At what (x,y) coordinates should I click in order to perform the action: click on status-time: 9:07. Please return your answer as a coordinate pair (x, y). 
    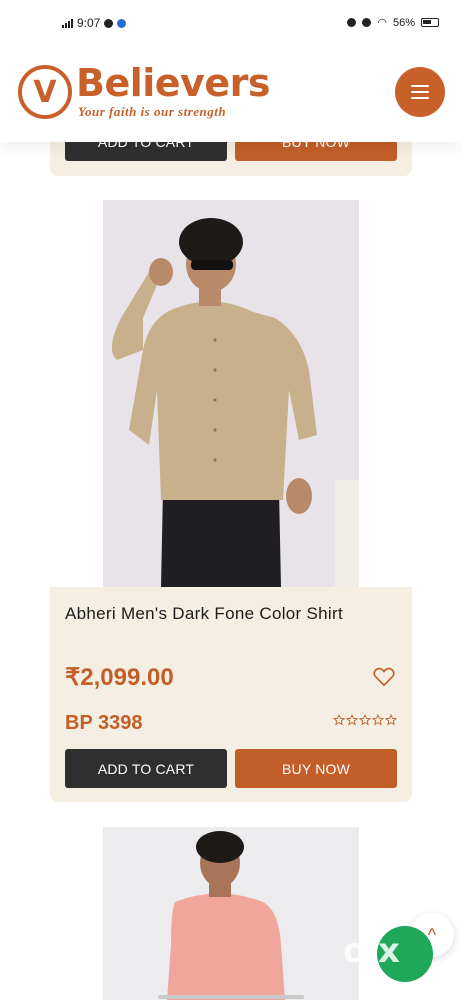
    Looking at the image, I should click on (89, 23).